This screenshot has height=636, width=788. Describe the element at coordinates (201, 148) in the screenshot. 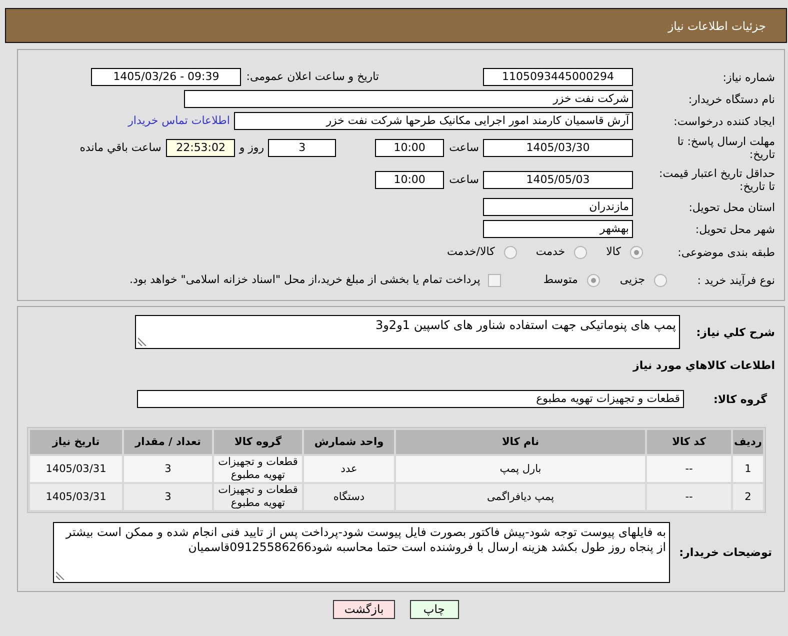

I see `remaining-time-field: 22:53:02` at that location.